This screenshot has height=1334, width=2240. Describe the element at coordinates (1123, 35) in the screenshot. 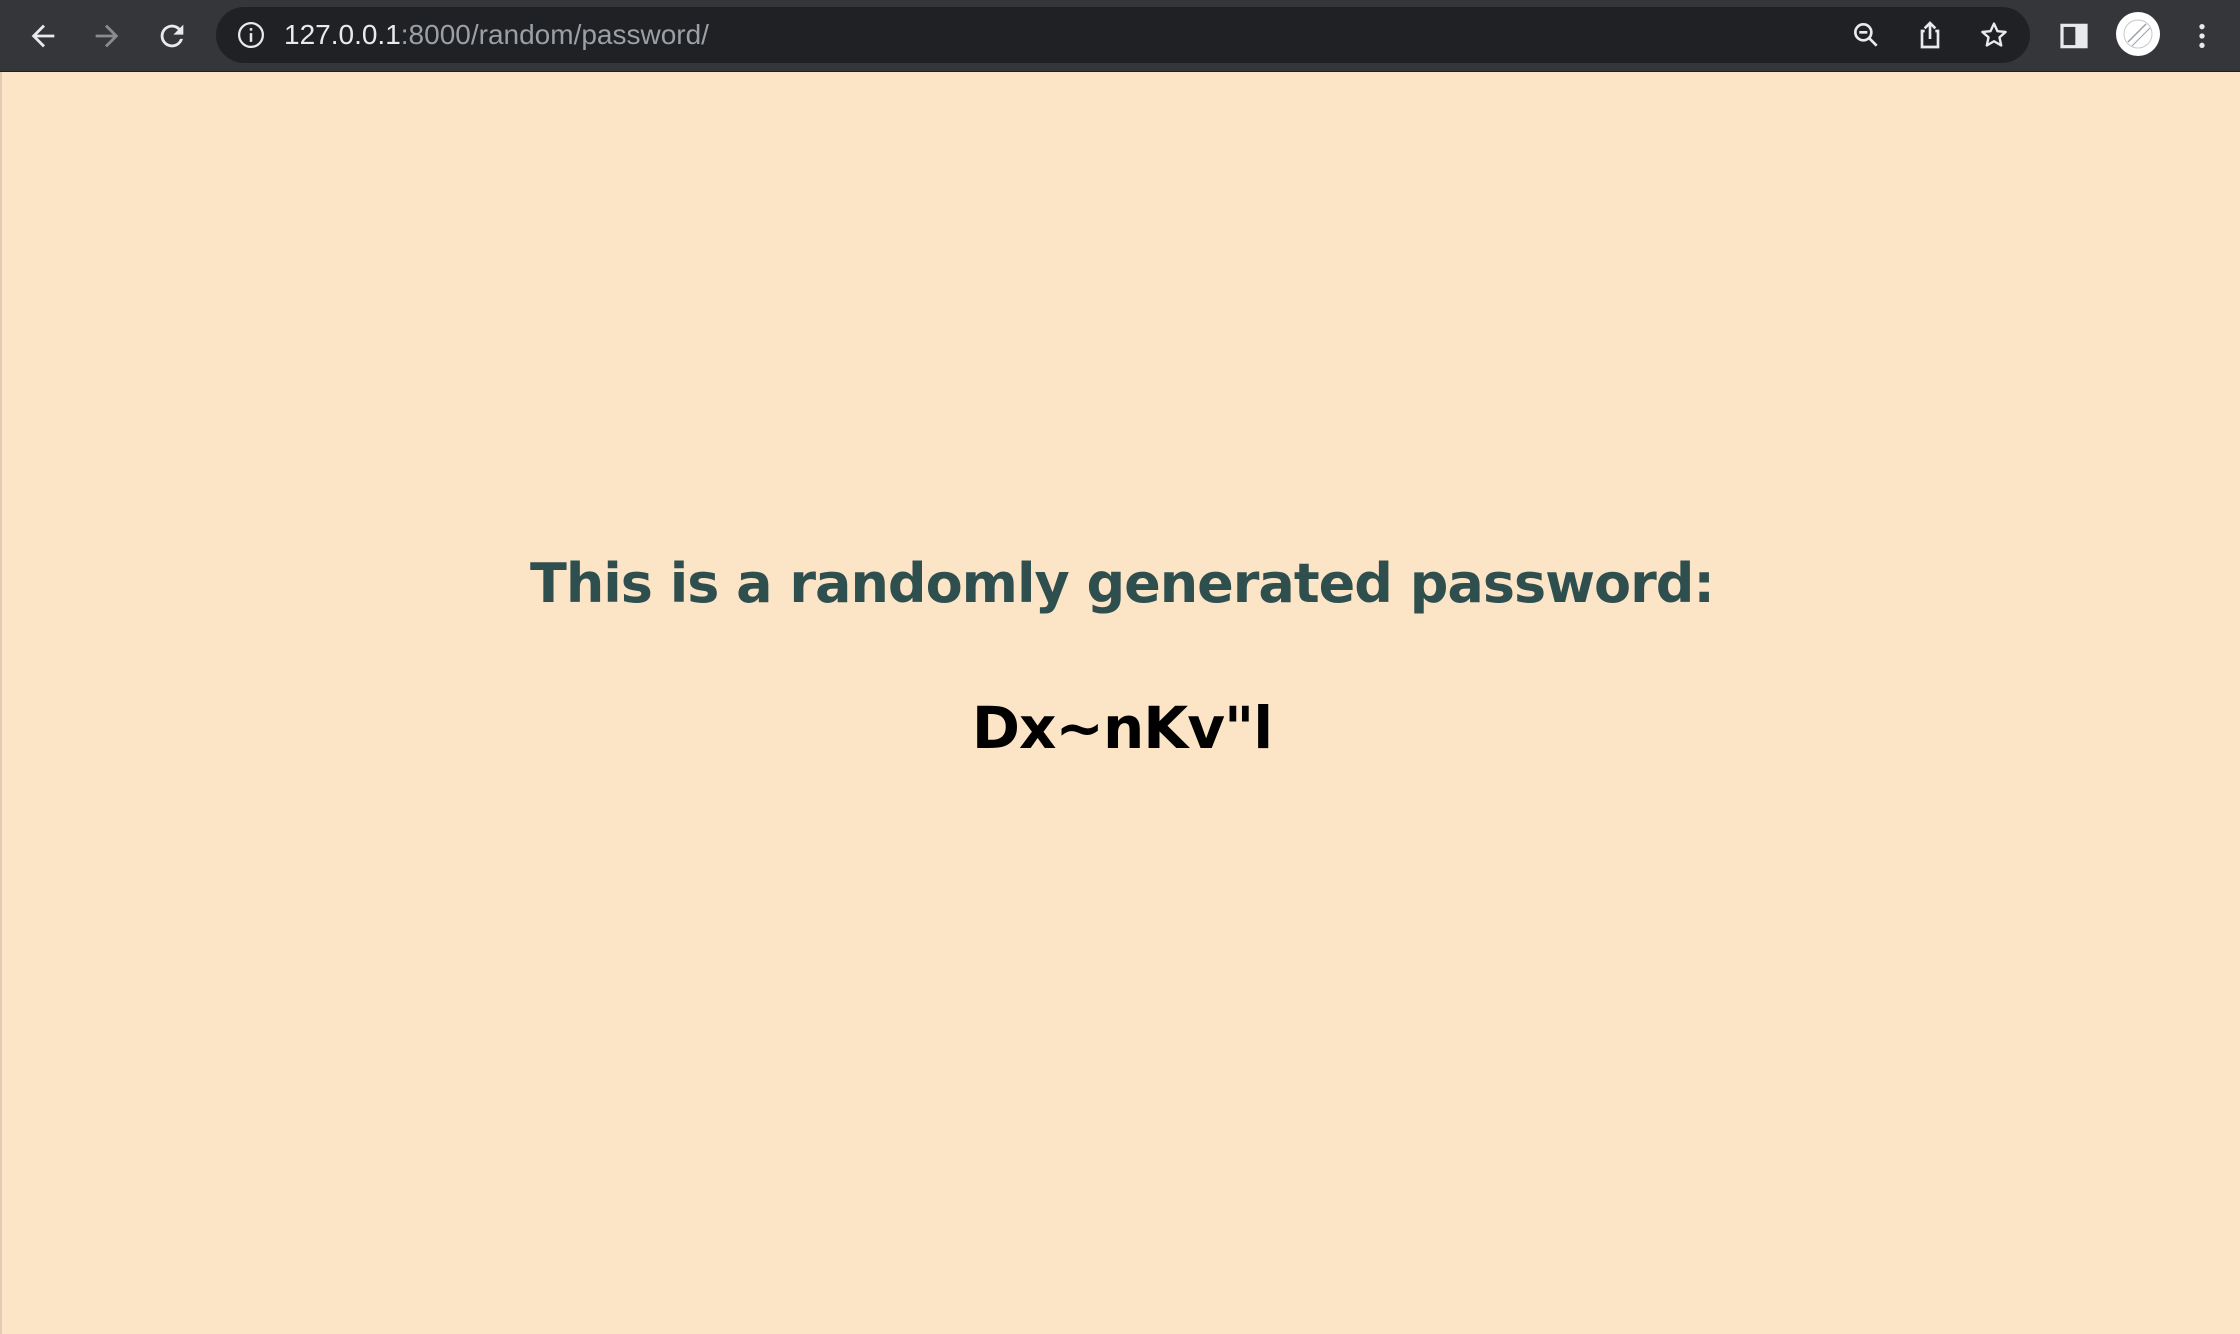

I see `address-bar: 127.0.0.1:8000/random/password/` at that location.